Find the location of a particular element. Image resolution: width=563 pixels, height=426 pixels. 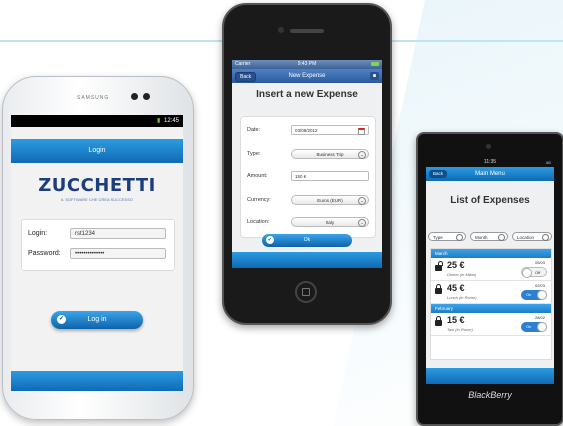

type-select: Business Trip ⌄ is located at coordinates (330, 154).